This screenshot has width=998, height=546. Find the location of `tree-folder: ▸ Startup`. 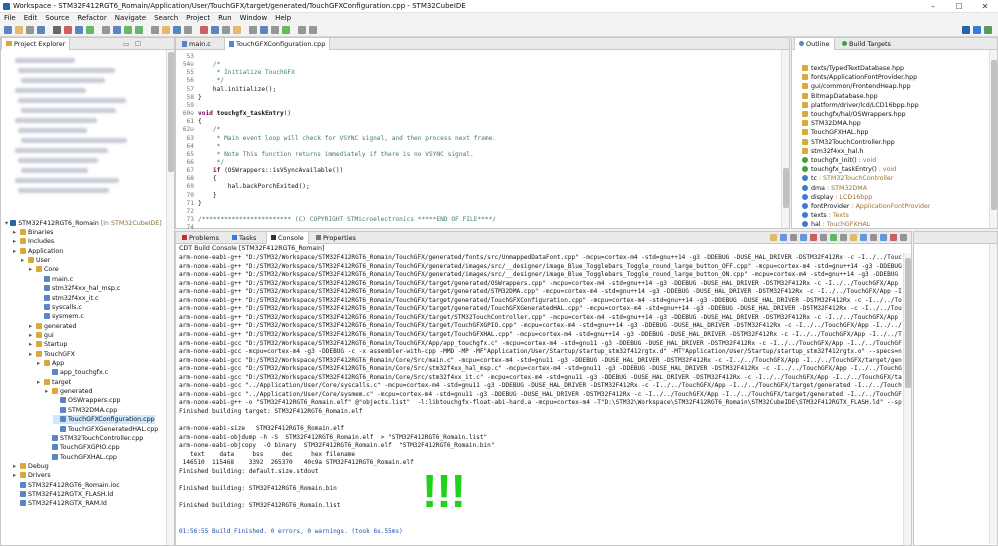

tree-folder: ▸ Startup is located at coordinates (48, 344).